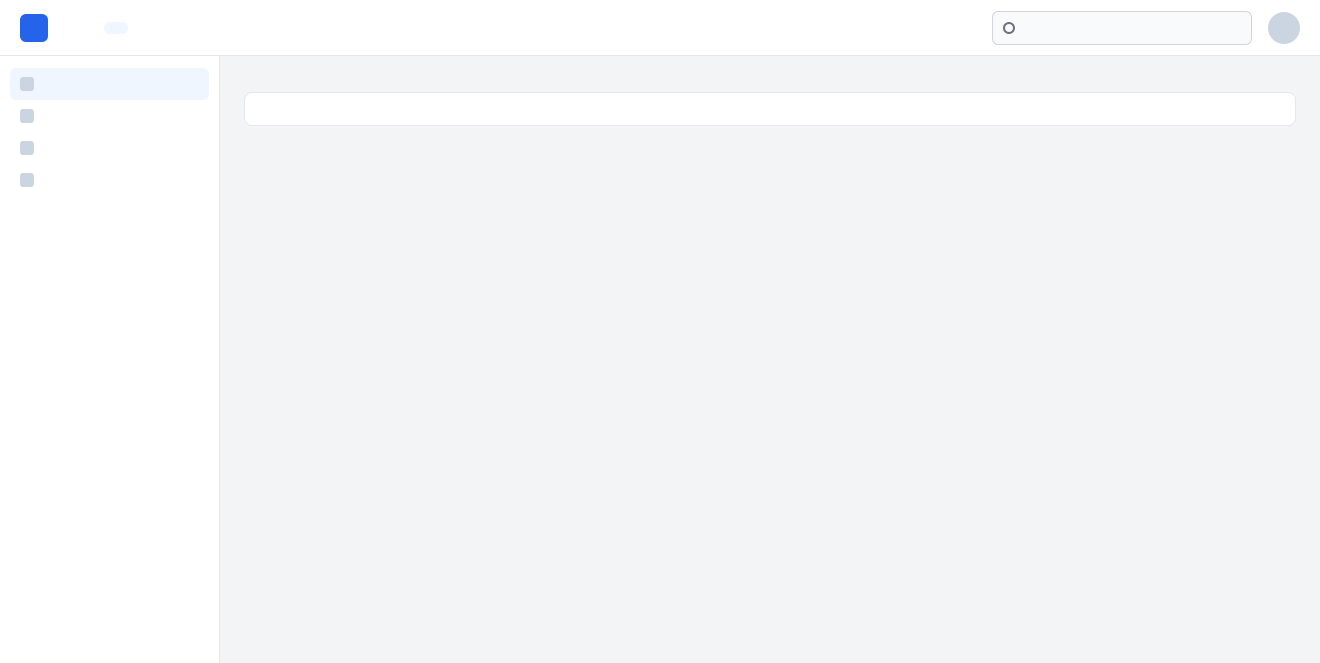 The width and height of the screenshot is (1320, 663). What do you see at coordinates (770, 109) in the screenshot?
I see `content-card` at bounding box center [770, 109].